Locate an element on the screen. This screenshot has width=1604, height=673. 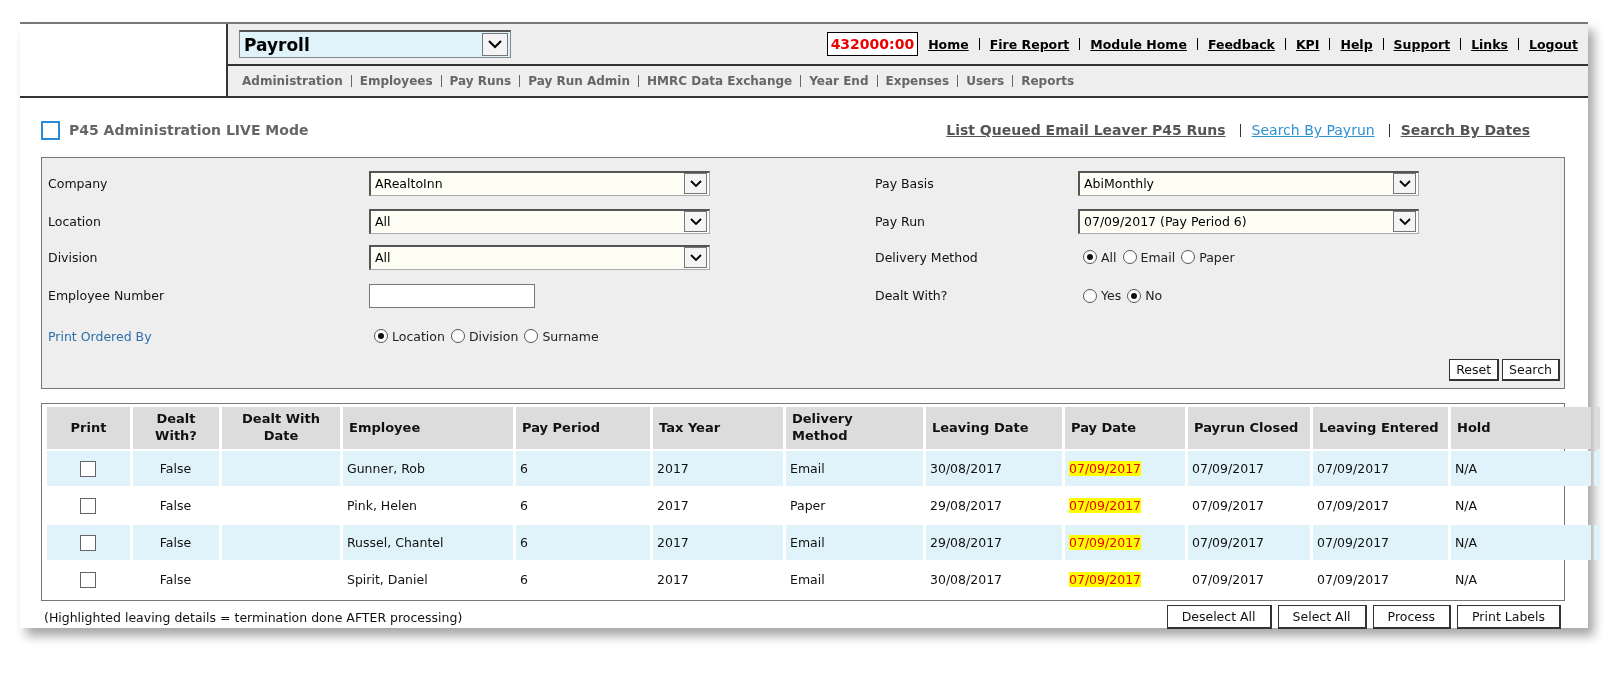
radio-option: No is located at coordinates (1145, 295).